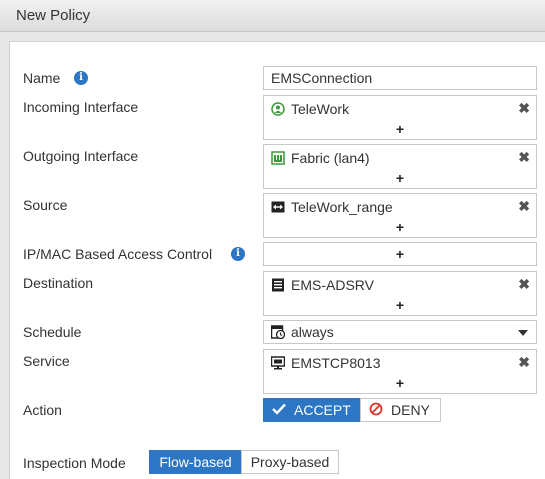 This screenshot has height=479, width=545. What do you see at coordinates (278, 158) in the screenshot?
I see `port-icon` at bounding box center [278, 158].